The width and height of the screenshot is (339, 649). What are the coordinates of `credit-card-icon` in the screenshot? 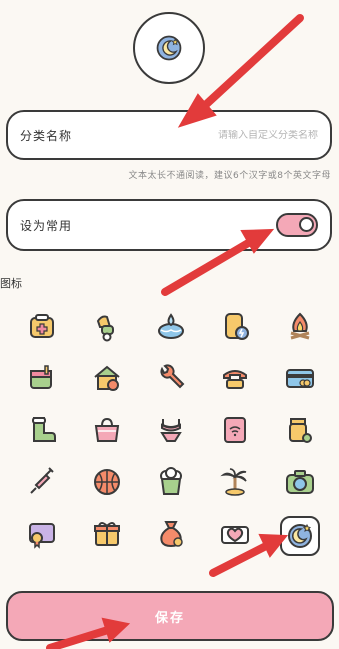 It's located at (300, 378).